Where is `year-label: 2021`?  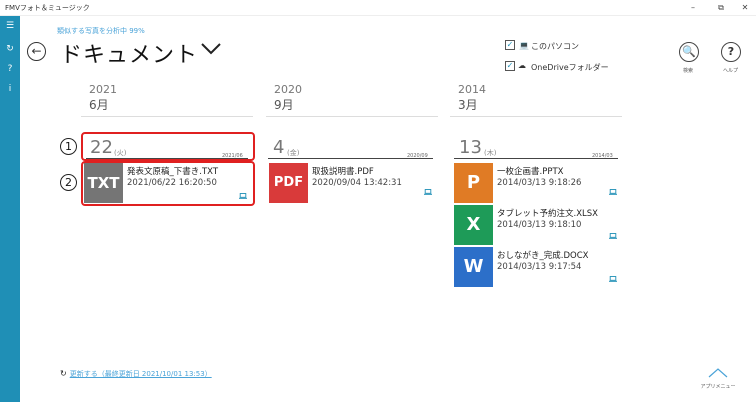 year-label: 2021 is located at coordinates (103, 89).